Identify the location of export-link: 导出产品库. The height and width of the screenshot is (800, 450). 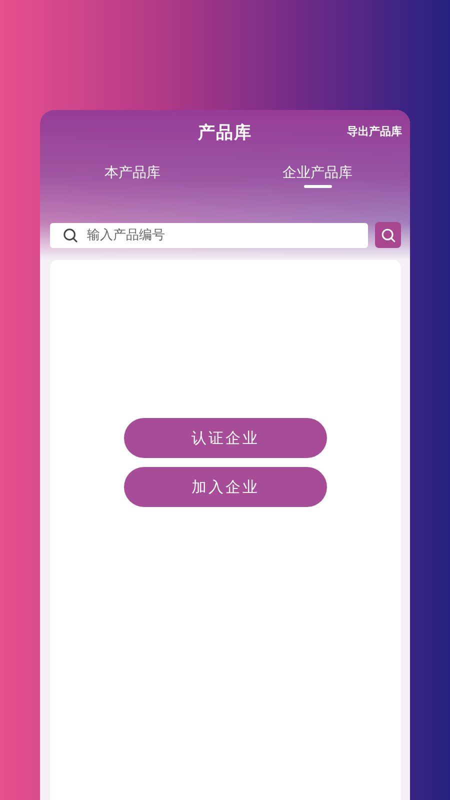
(374, 131).